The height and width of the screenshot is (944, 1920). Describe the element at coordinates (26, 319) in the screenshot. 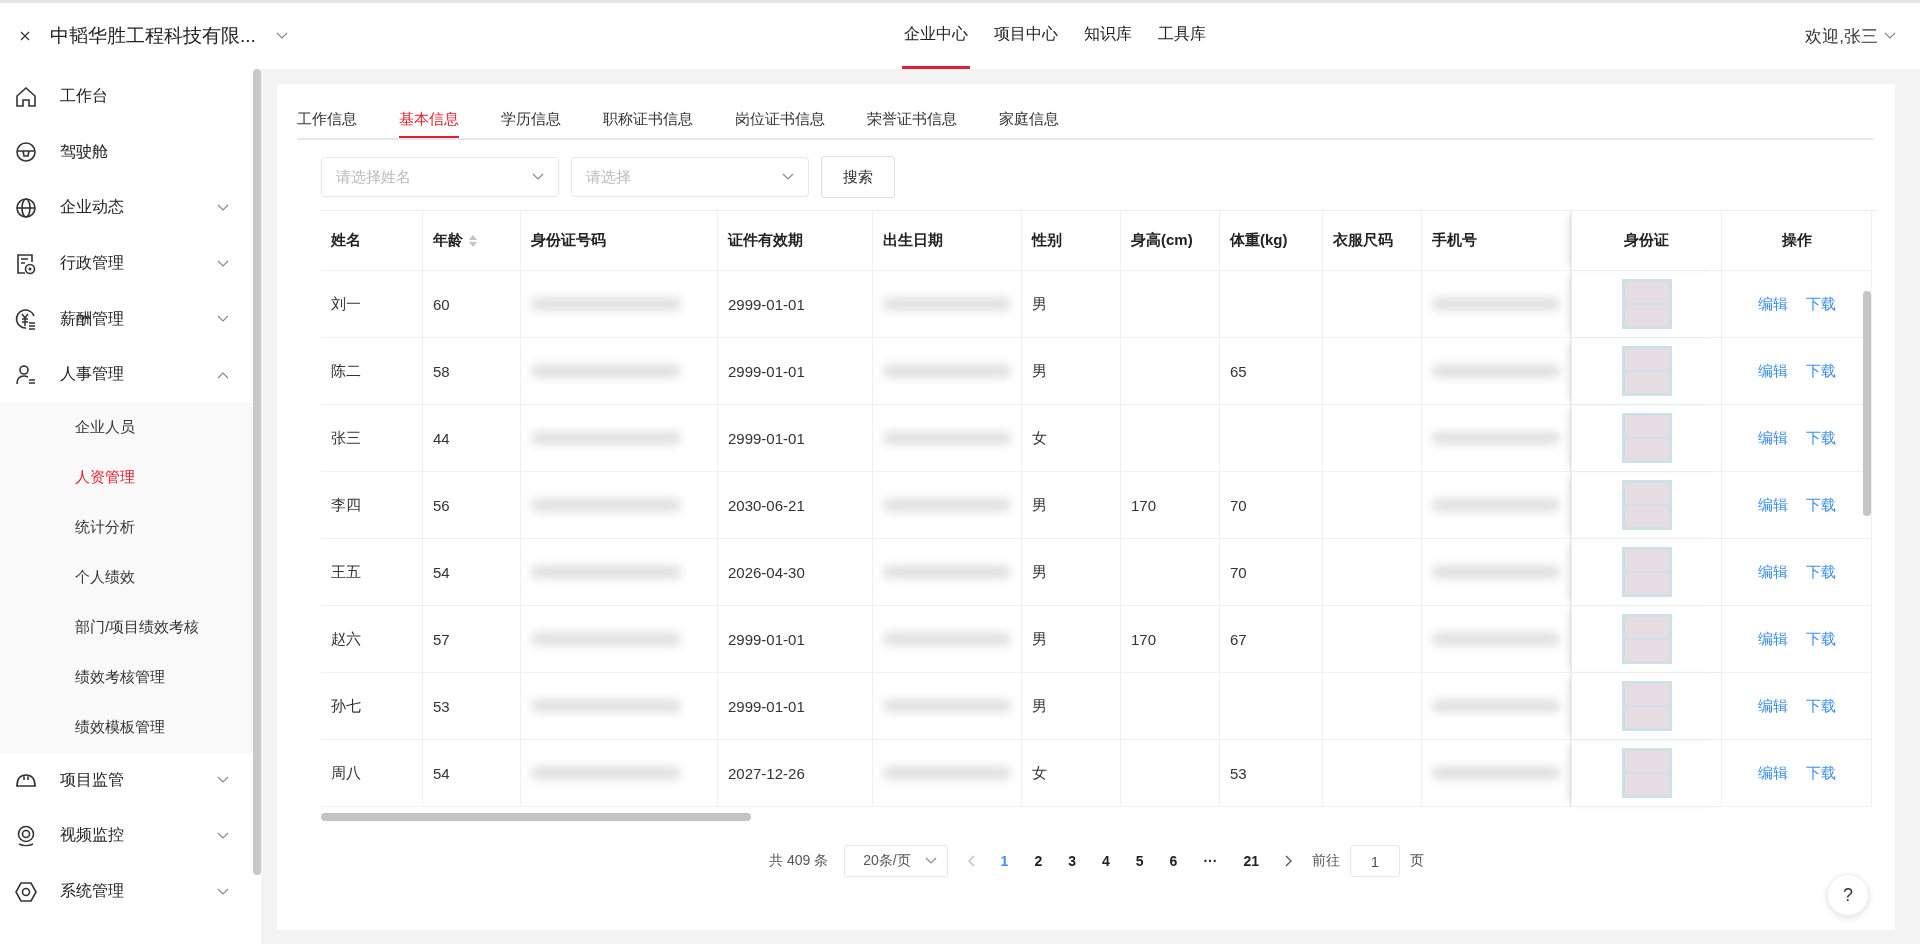

I see `yen-coin-icon` at that location.